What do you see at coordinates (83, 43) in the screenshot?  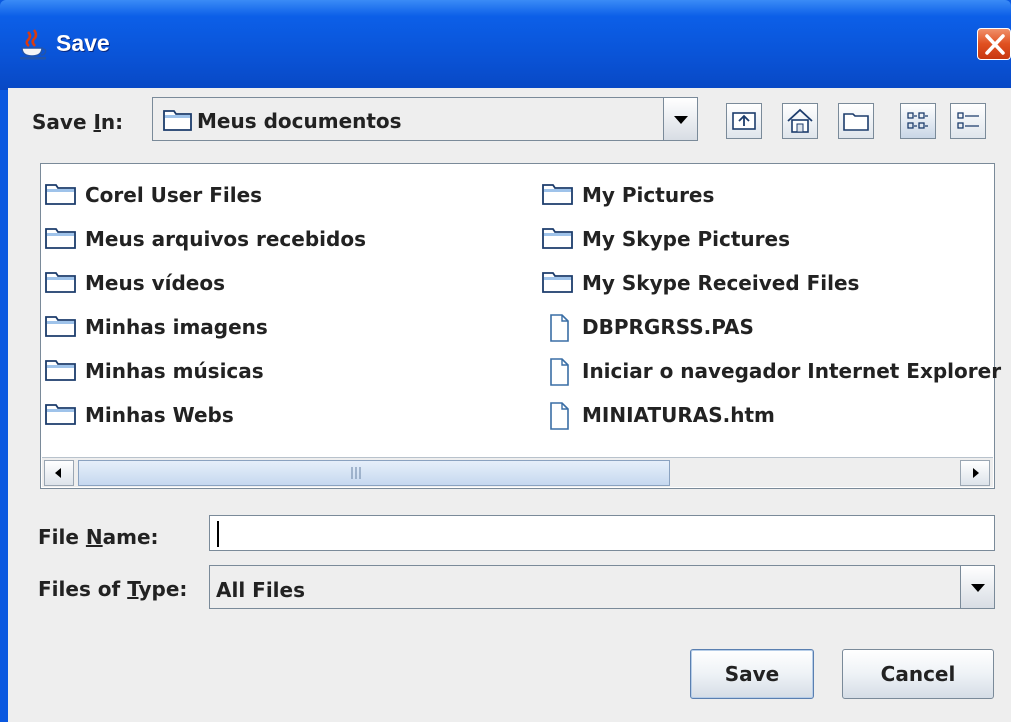 I see `window-title: Save` at bounding box center [83, 43].